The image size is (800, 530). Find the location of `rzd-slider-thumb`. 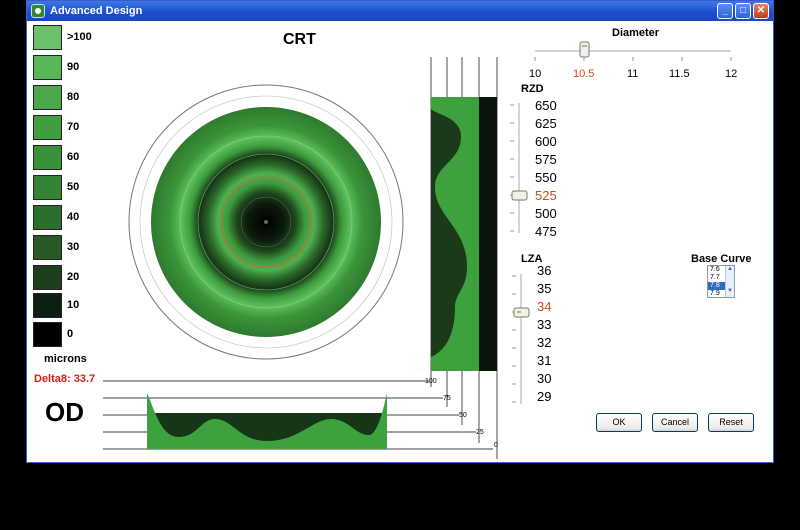

rzd-slider-thumb is located at coordinates (519, 195).